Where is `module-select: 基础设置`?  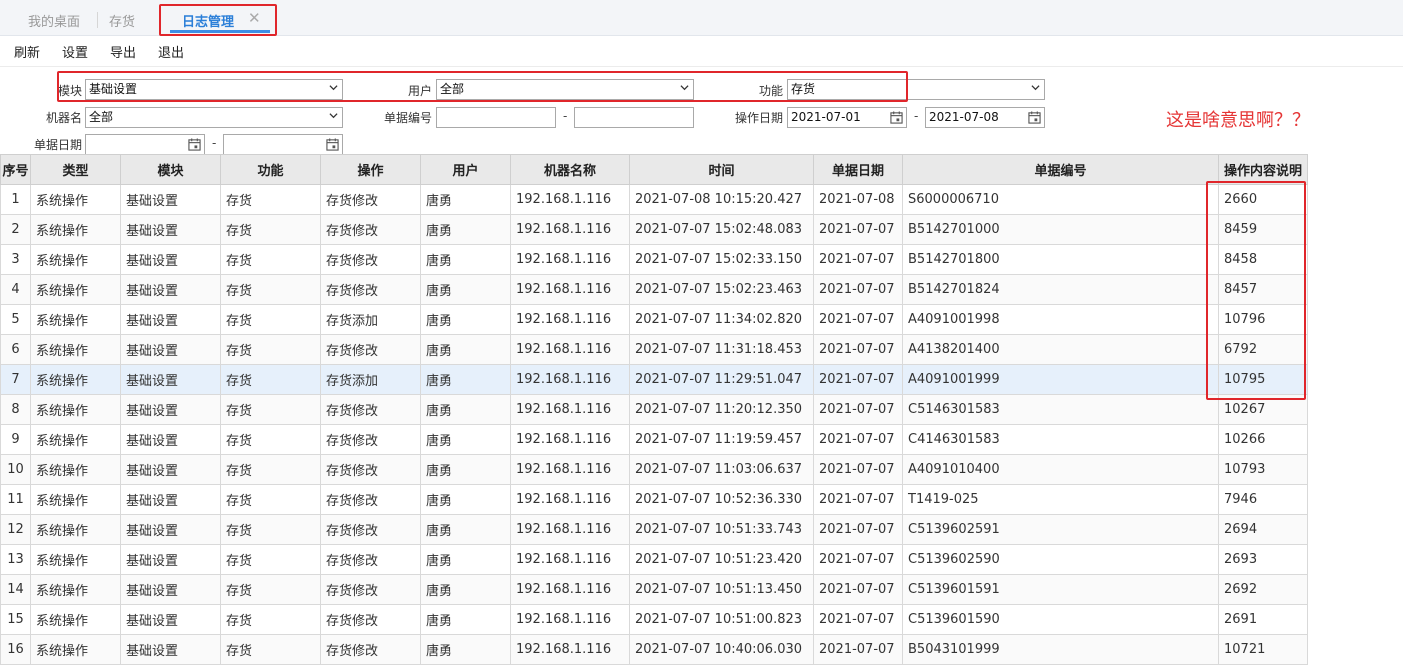 module-select: 基础设置 is located at coordinates (214, 89).